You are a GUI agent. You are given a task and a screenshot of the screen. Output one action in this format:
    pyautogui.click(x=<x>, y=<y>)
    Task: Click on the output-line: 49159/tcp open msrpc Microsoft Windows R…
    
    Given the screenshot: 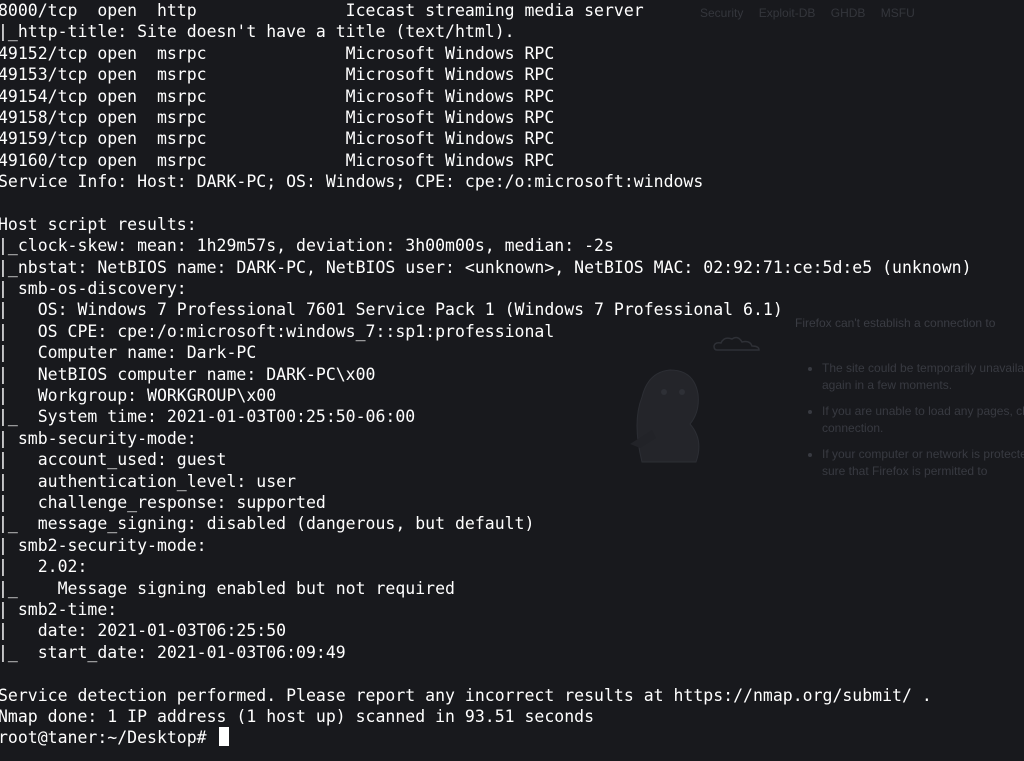 What is the action you would take?
    pyautogui.click(x=277, y=139)
    